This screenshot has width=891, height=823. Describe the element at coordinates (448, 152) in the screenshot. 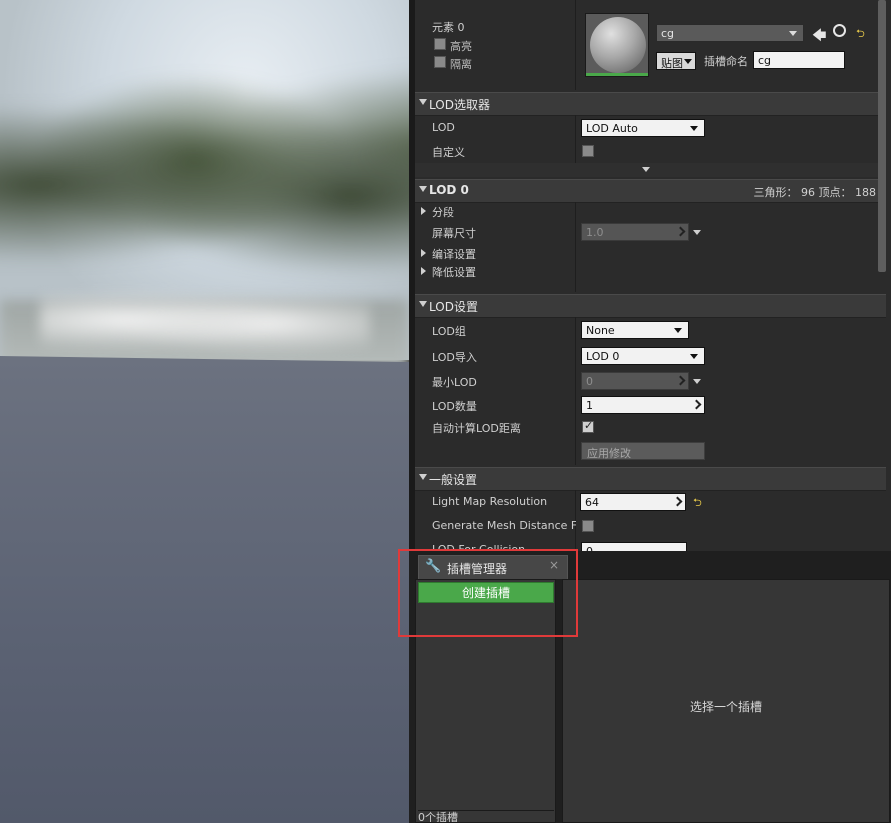

I see `custom-label: 自定义` at that location.